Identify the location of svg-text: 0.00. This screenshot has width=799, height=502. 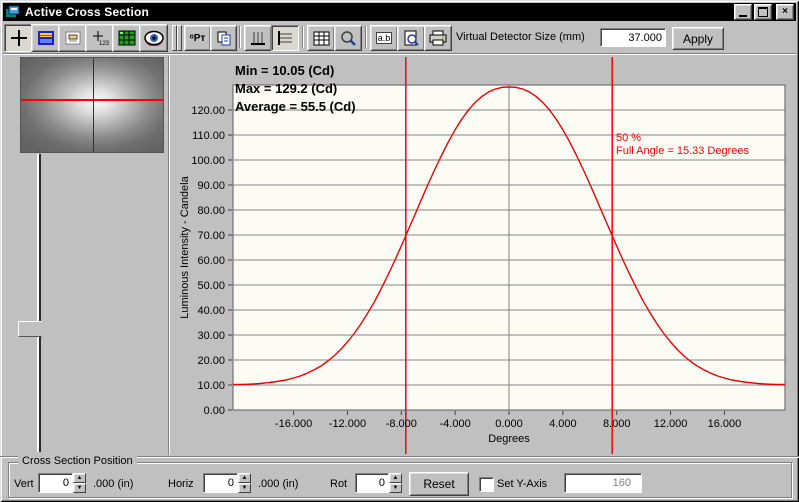
(214, 411).